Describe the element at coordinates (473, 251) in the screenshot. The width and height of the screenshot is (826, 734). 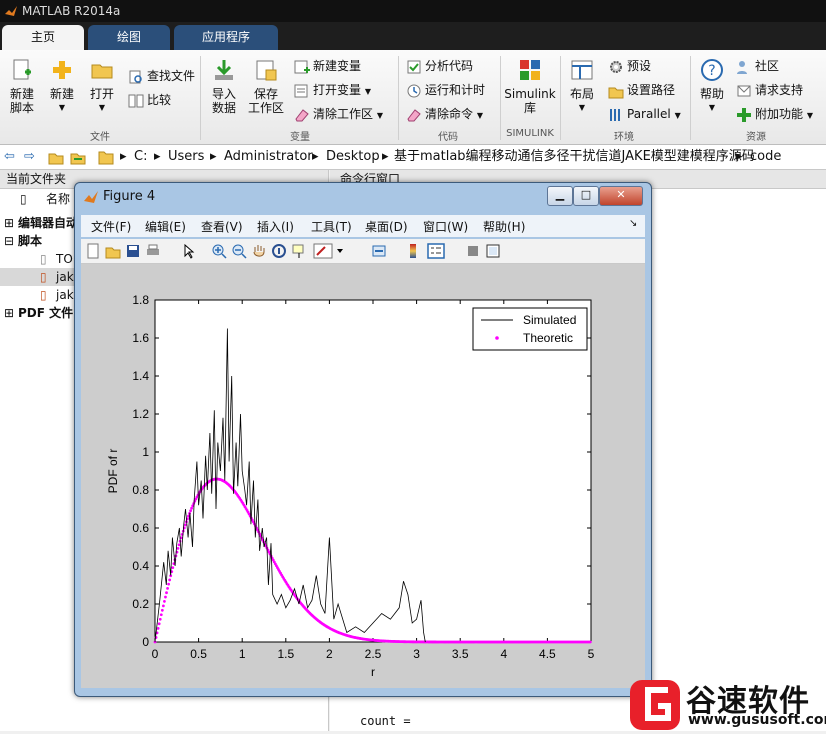
I see `hide-plot-tools-icon` at that location.